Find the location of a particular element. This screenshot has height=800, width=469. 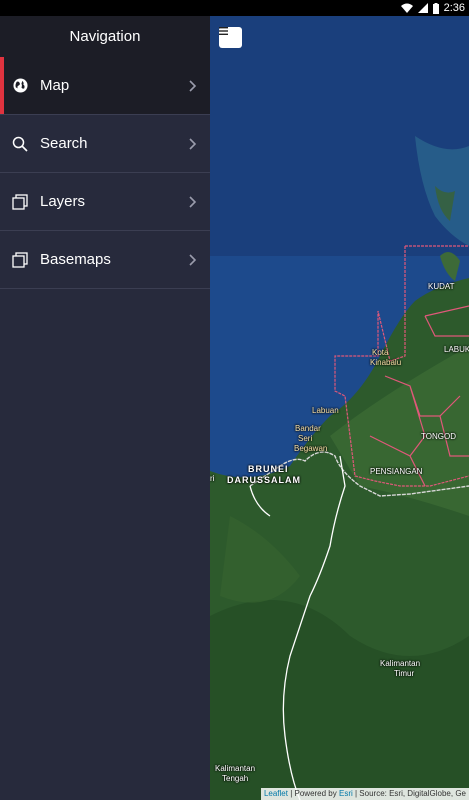

sidebar-item-label: Basemaps is located at coordinates (75, 259).